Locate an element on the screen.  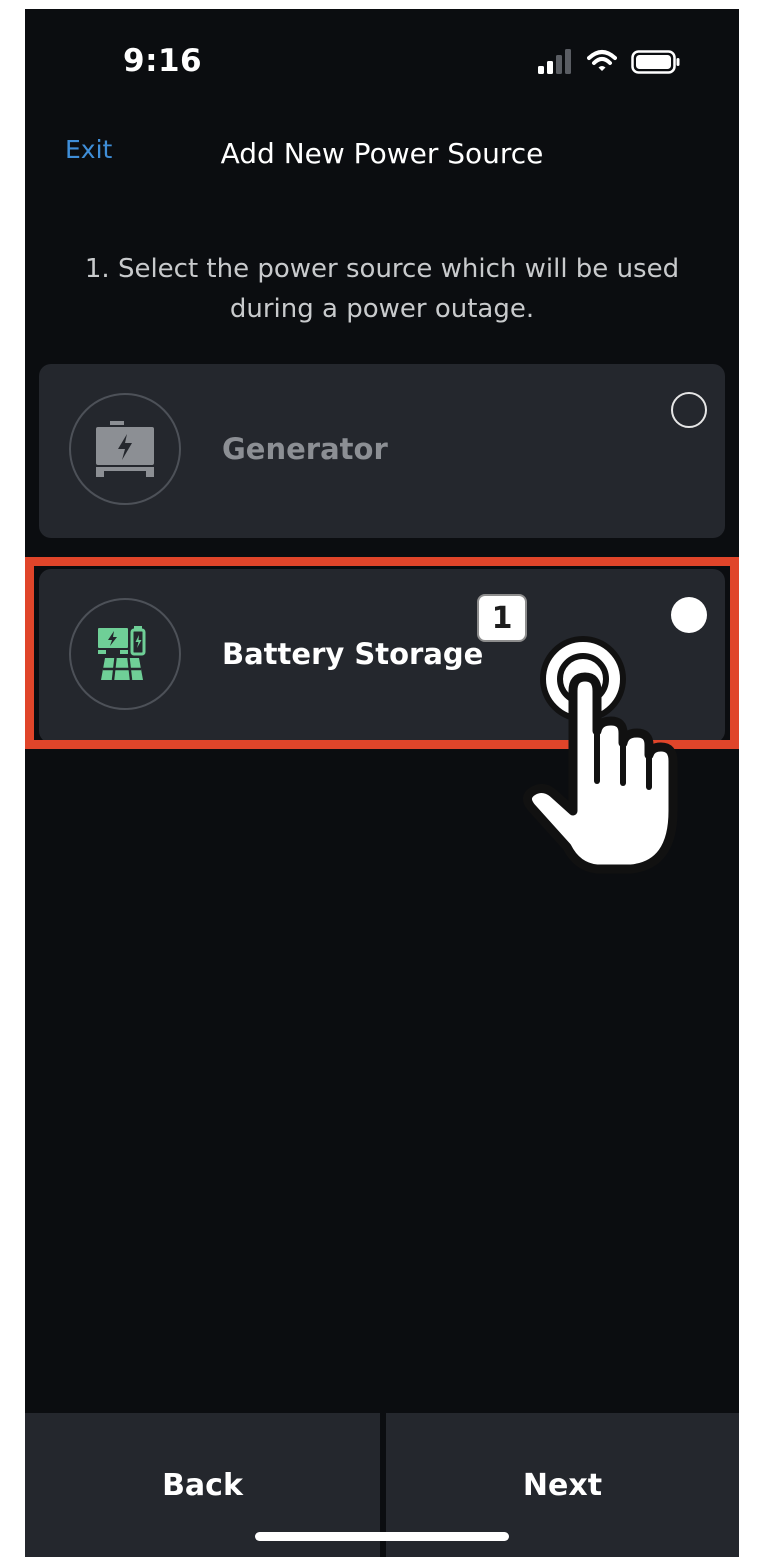
home-indicator is located at coordinates (382, 1536).